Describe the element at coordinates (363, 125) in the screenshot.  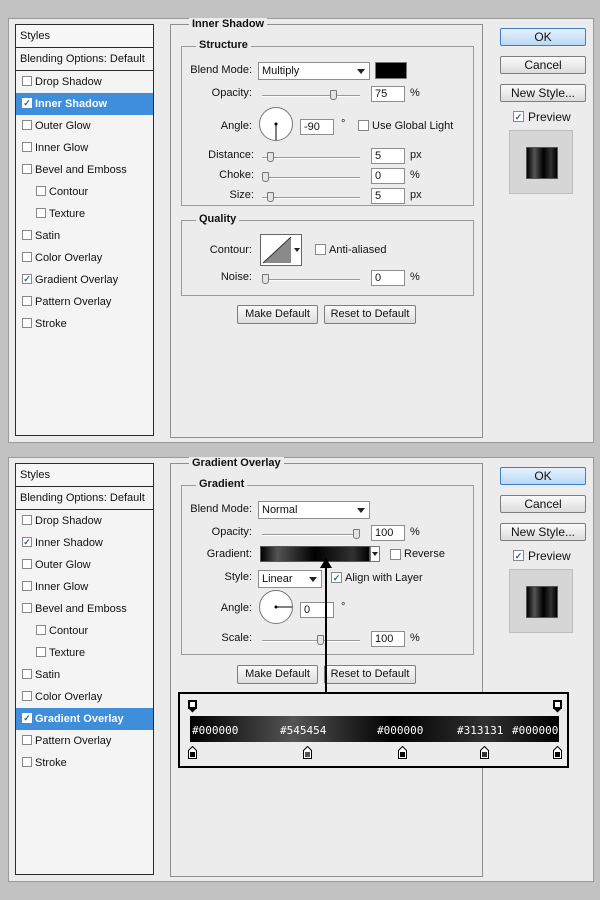
I see `global-light-checkbox` at that location.